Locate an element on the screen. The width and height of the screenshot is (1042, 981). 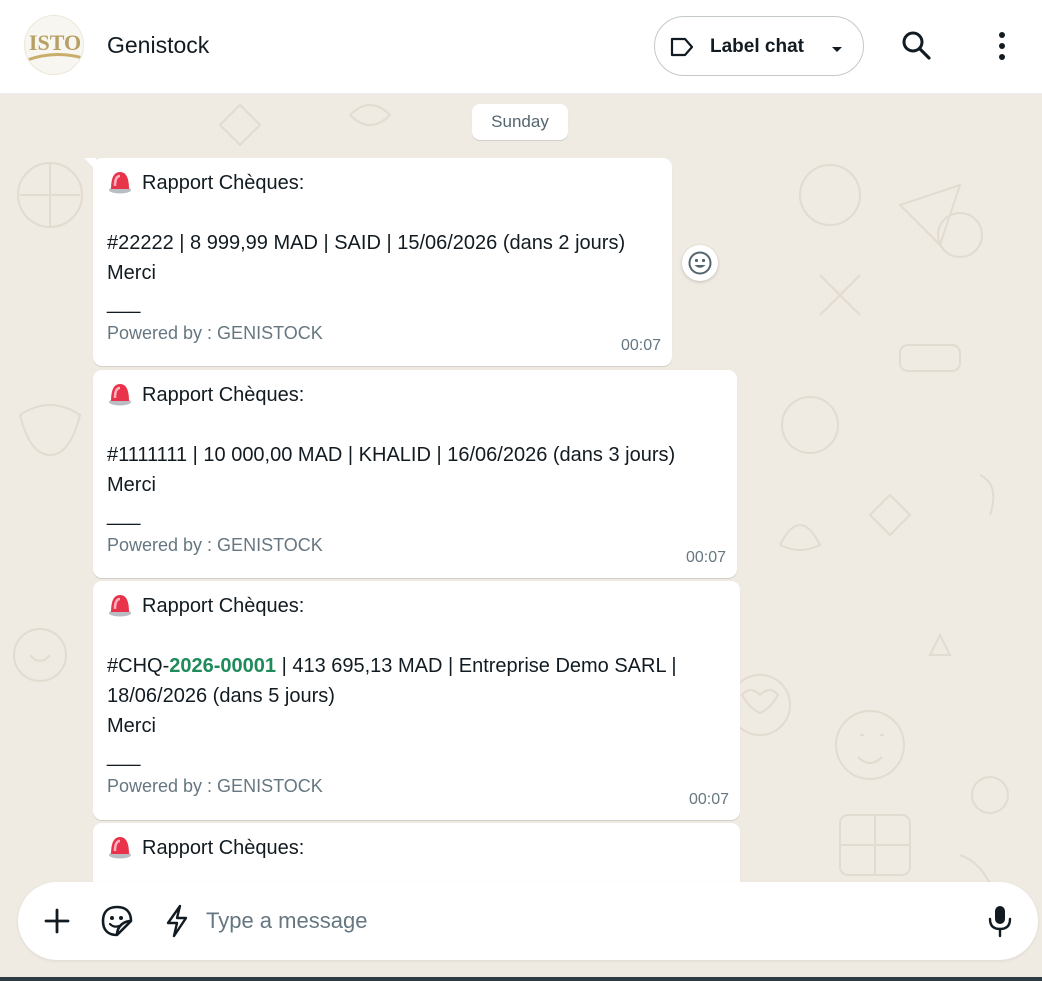
smiley-icon is located at coordinates (700, 263).